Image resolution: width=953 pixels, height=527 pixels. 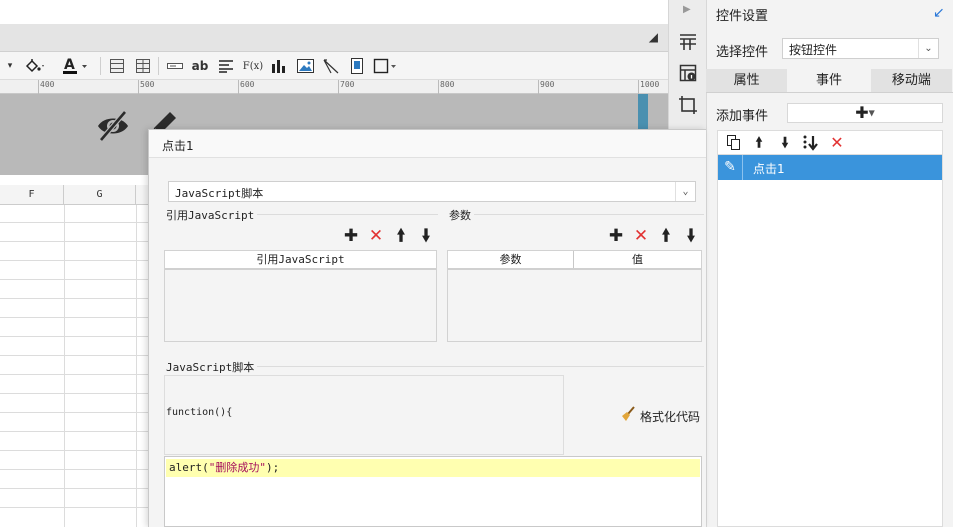 What do you see at coordinates (117, 66) in the screenshot?
I see `merge-cells-icon` at bounding box center [117, 66].